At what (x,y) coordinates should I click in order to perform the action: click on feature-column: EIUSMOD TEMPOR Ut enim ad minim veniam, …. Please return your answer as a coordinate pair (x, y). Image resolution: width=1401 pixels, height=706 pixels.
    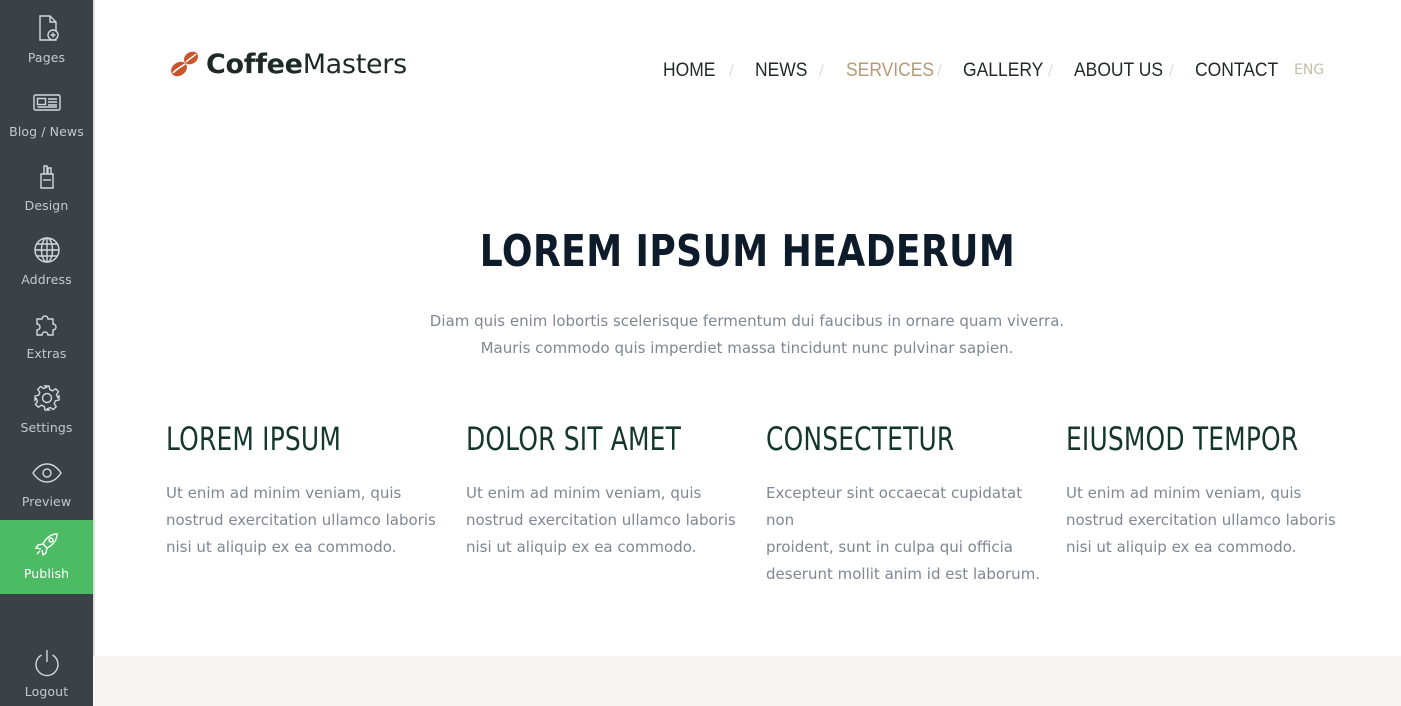
    Looking at the image, I should click on (1206, 490).